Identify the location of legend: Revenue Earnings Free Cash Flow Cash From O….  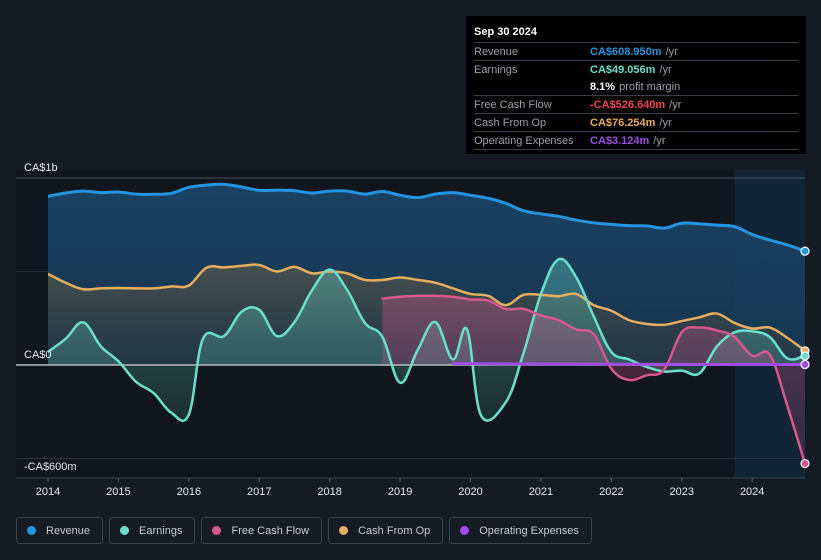
(304, 530).